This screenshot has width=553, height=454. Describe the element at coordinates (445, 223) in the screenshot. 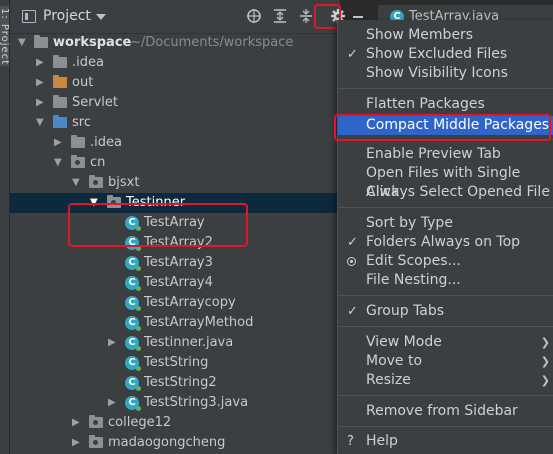

I see `menu-item-sort-by-type: Sort by Type` at that location.